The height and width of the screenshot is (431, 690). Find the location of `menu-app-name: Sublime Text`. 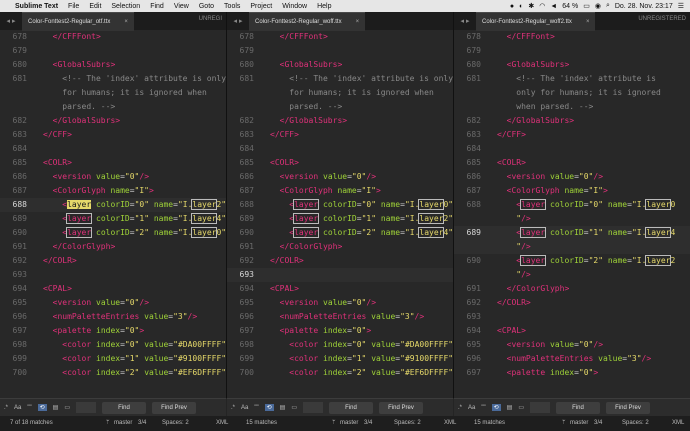

menu-app-name: Sublime Text is located at coordinates (36, 6).